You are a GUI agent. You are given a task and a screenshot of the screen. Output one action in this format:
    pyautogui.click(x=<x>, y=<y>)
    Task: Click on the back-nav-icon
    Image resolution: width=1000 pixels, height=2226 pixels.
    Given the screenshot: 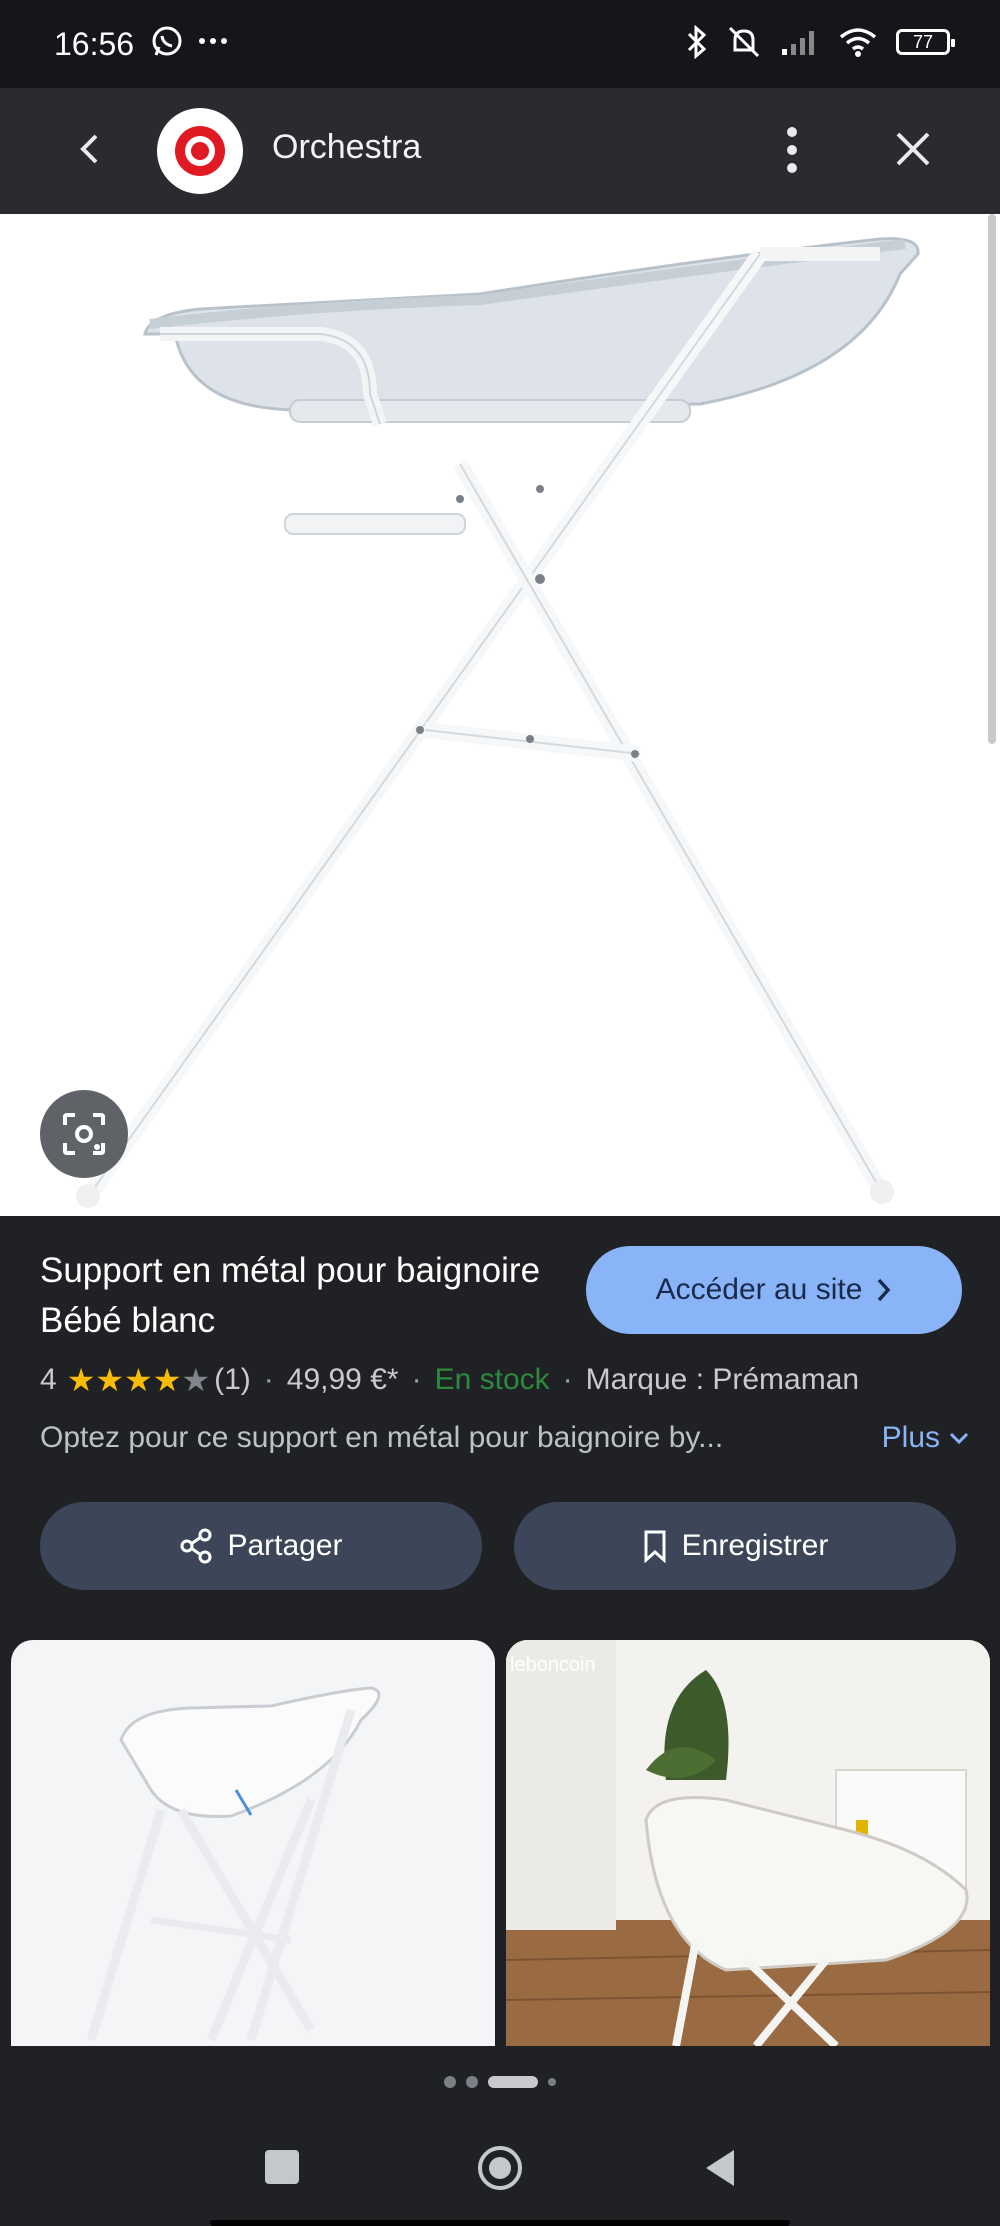 What is the action you would take?
    pyautogui.click(x=720, y=2168)
    